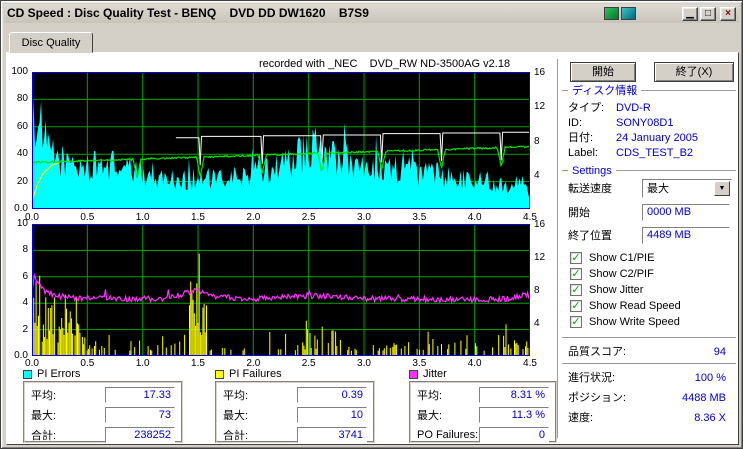 This screenshot has height=449, width=743. What do you see at coordinates (44, 435) in the screenshot?
I see `stat-label: 合計:` at bounding box center [44, 435].